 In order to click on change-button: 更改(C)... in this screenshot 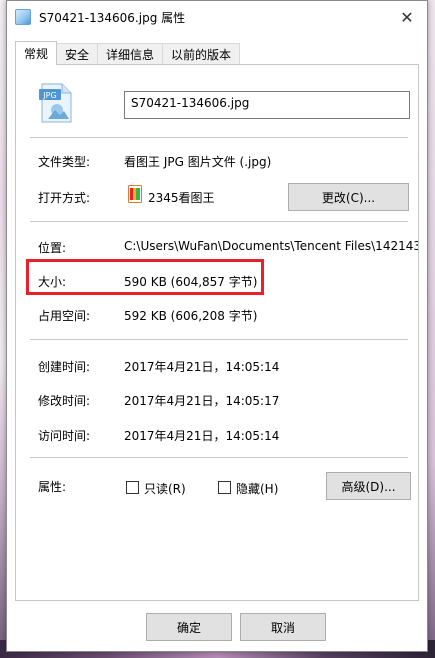, I will do `click(348, 197)`.